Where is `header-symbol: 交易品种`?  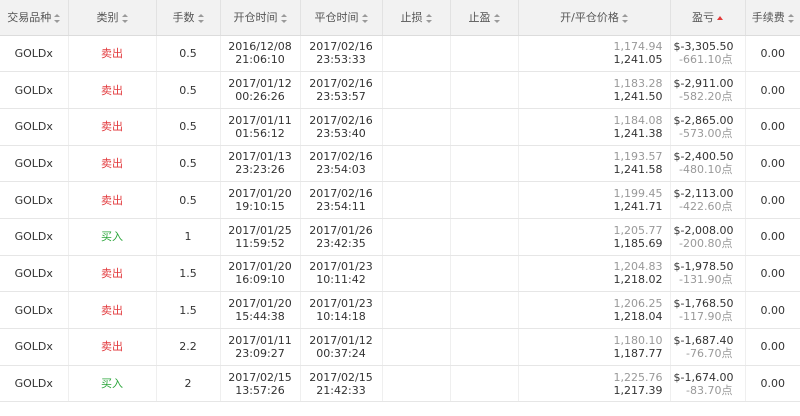 header-symbol: 交易品种 is located at coordinates (34, 18).